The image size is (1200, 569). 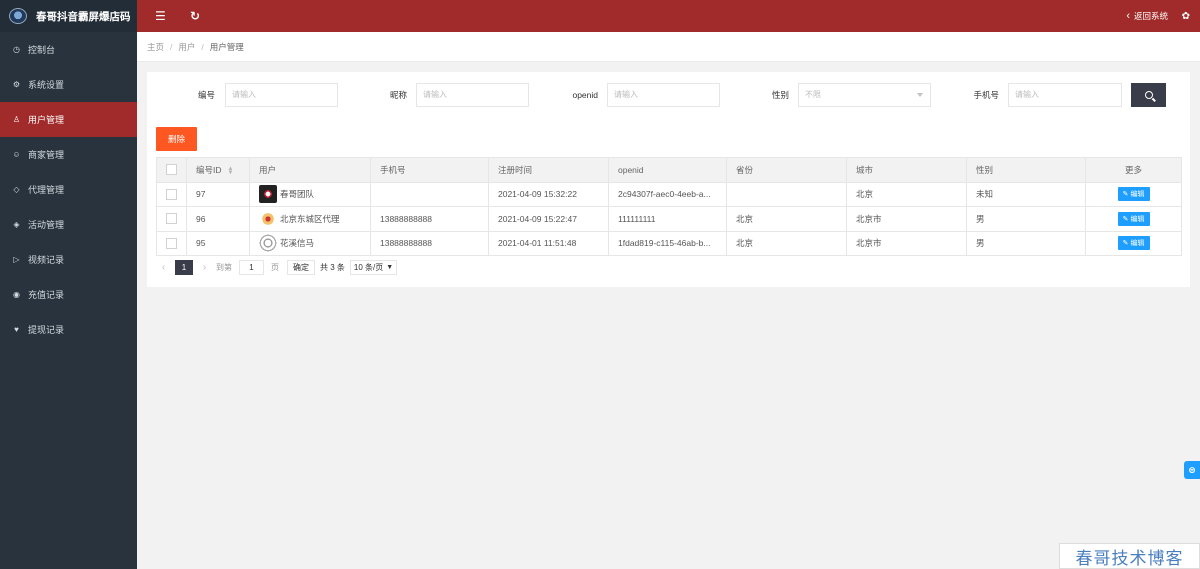 I want to click on search-button, so click(x=1148, y=95).